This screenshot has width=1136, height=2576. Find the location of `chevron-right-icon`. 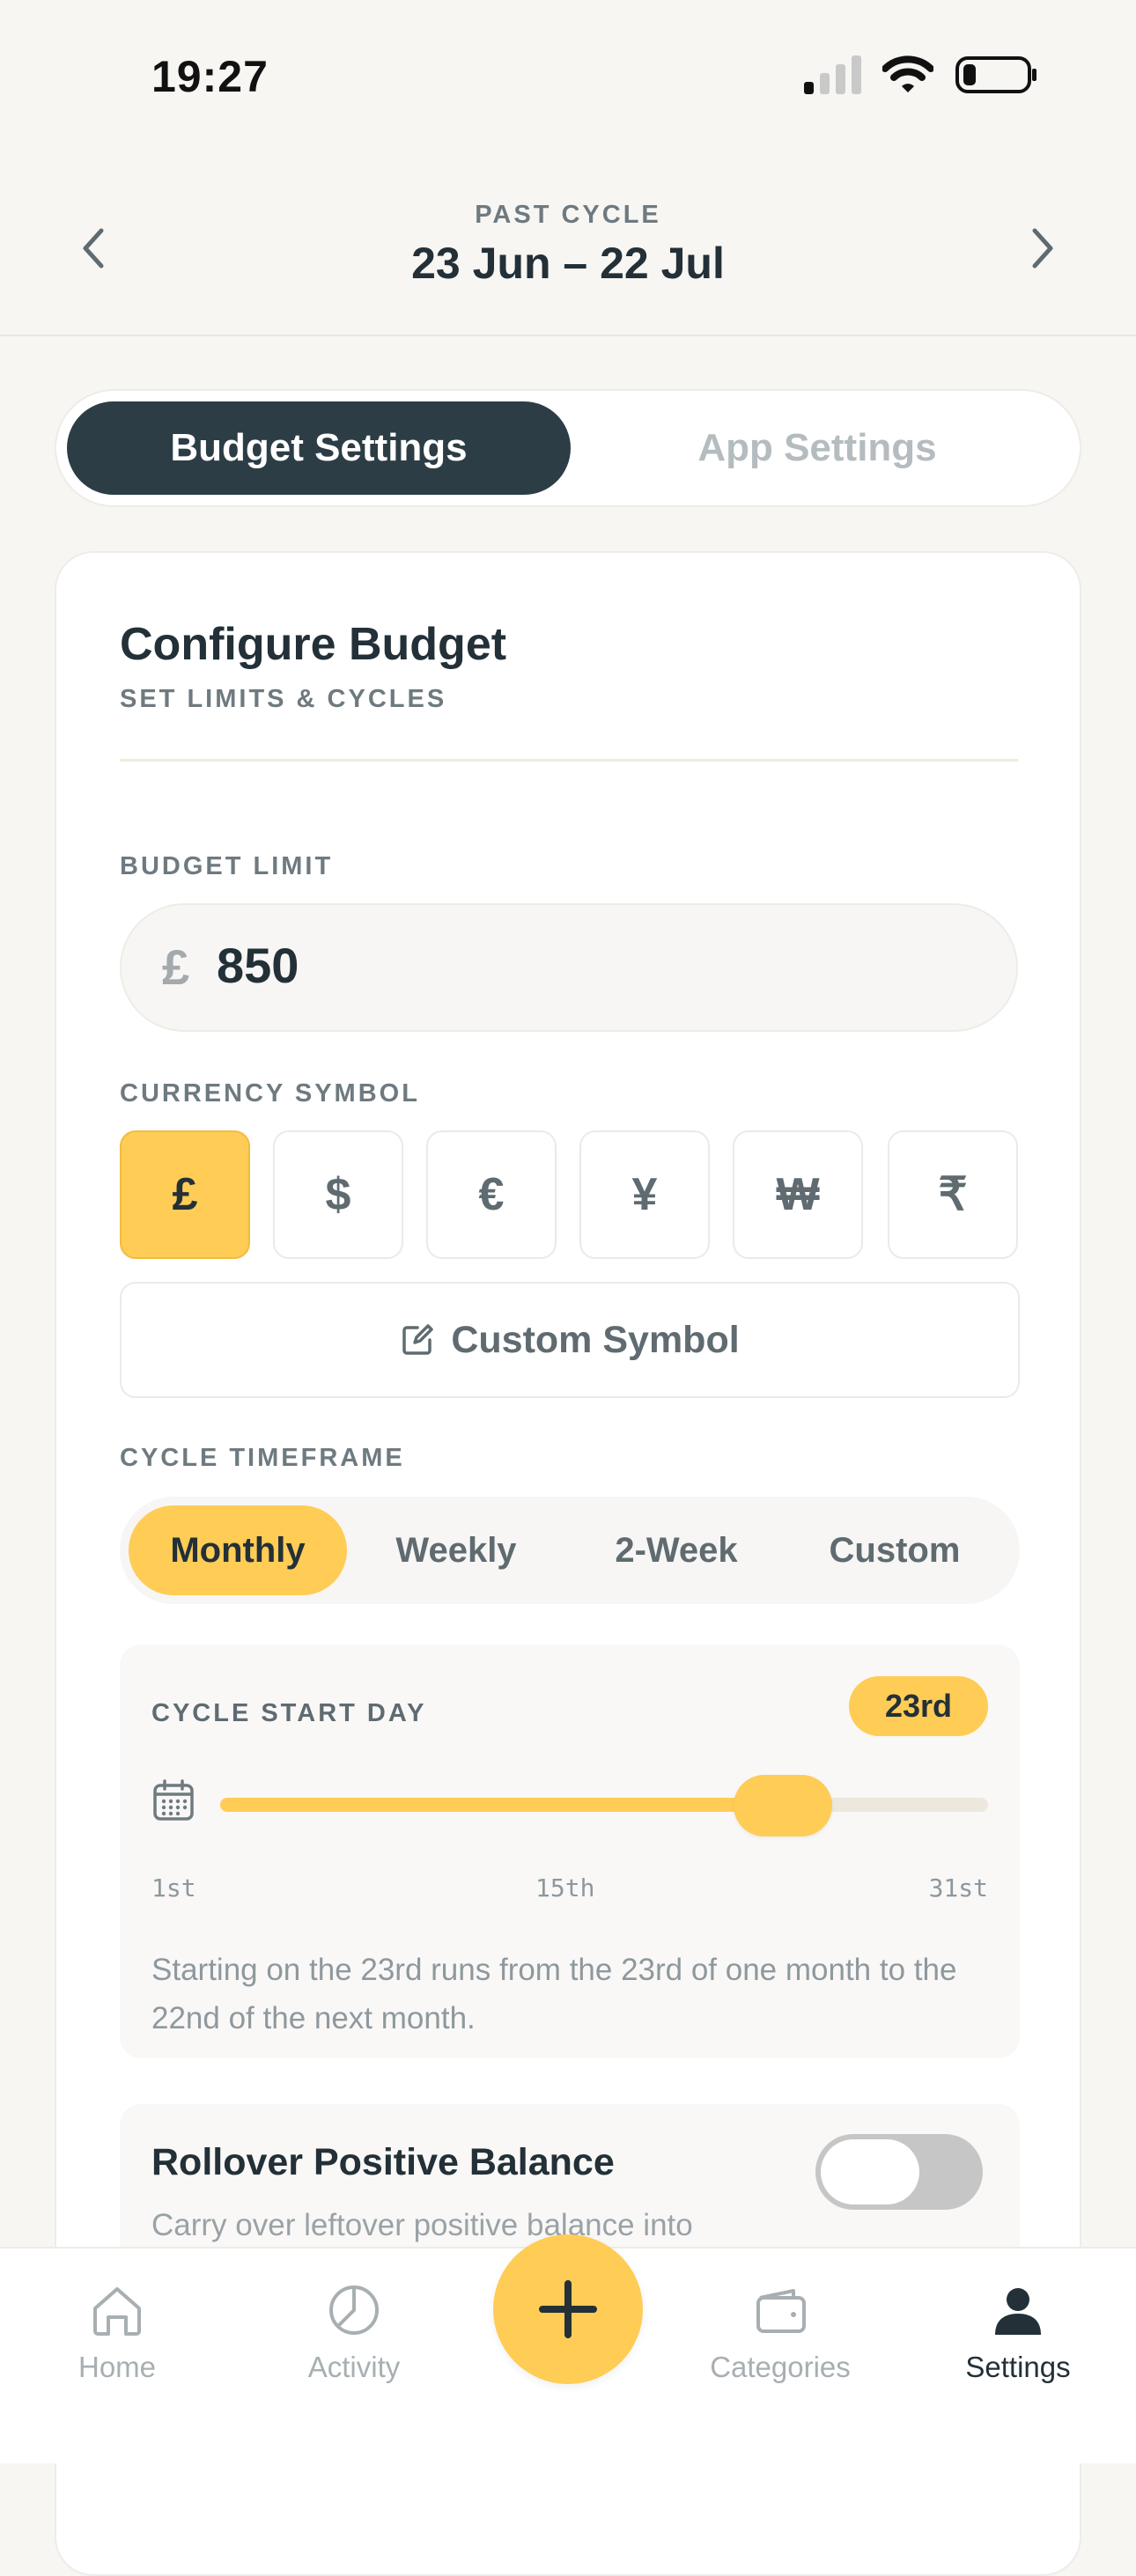

chevron-right-icon is located at coordinates (1042, 249).